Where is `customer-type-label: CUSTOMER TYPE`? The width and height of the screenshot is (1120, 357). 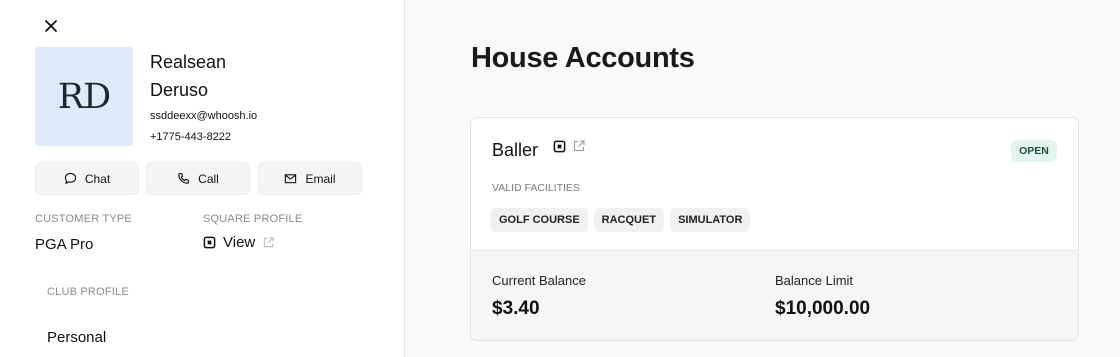
customer-type-label: CUSTOMER TYPE is located at coordinates (83, 219).